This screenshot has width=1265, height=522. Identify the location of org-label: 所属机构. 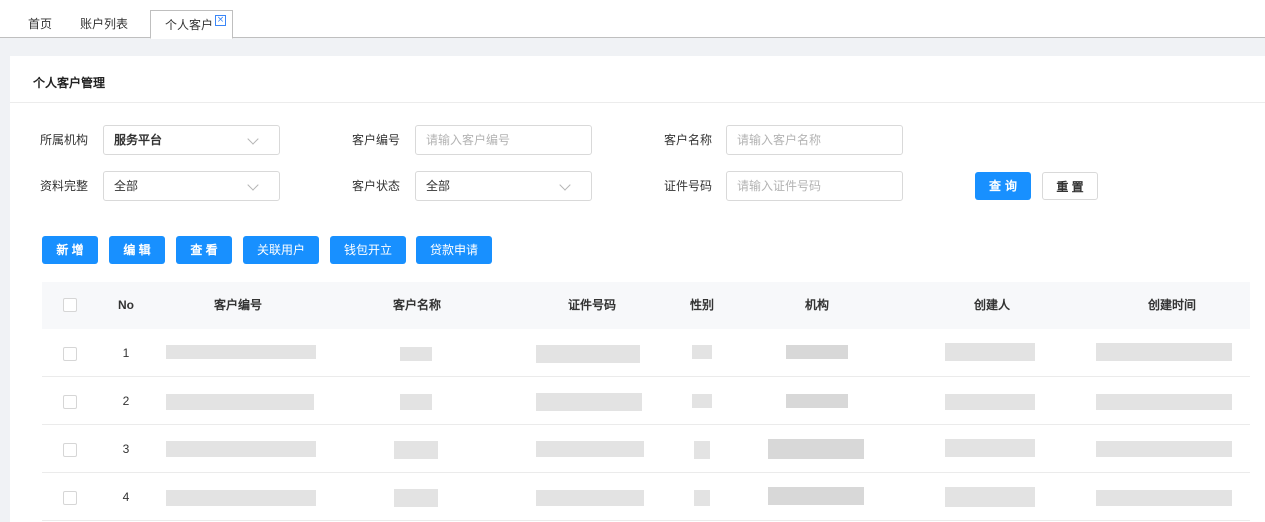
(64, 140).